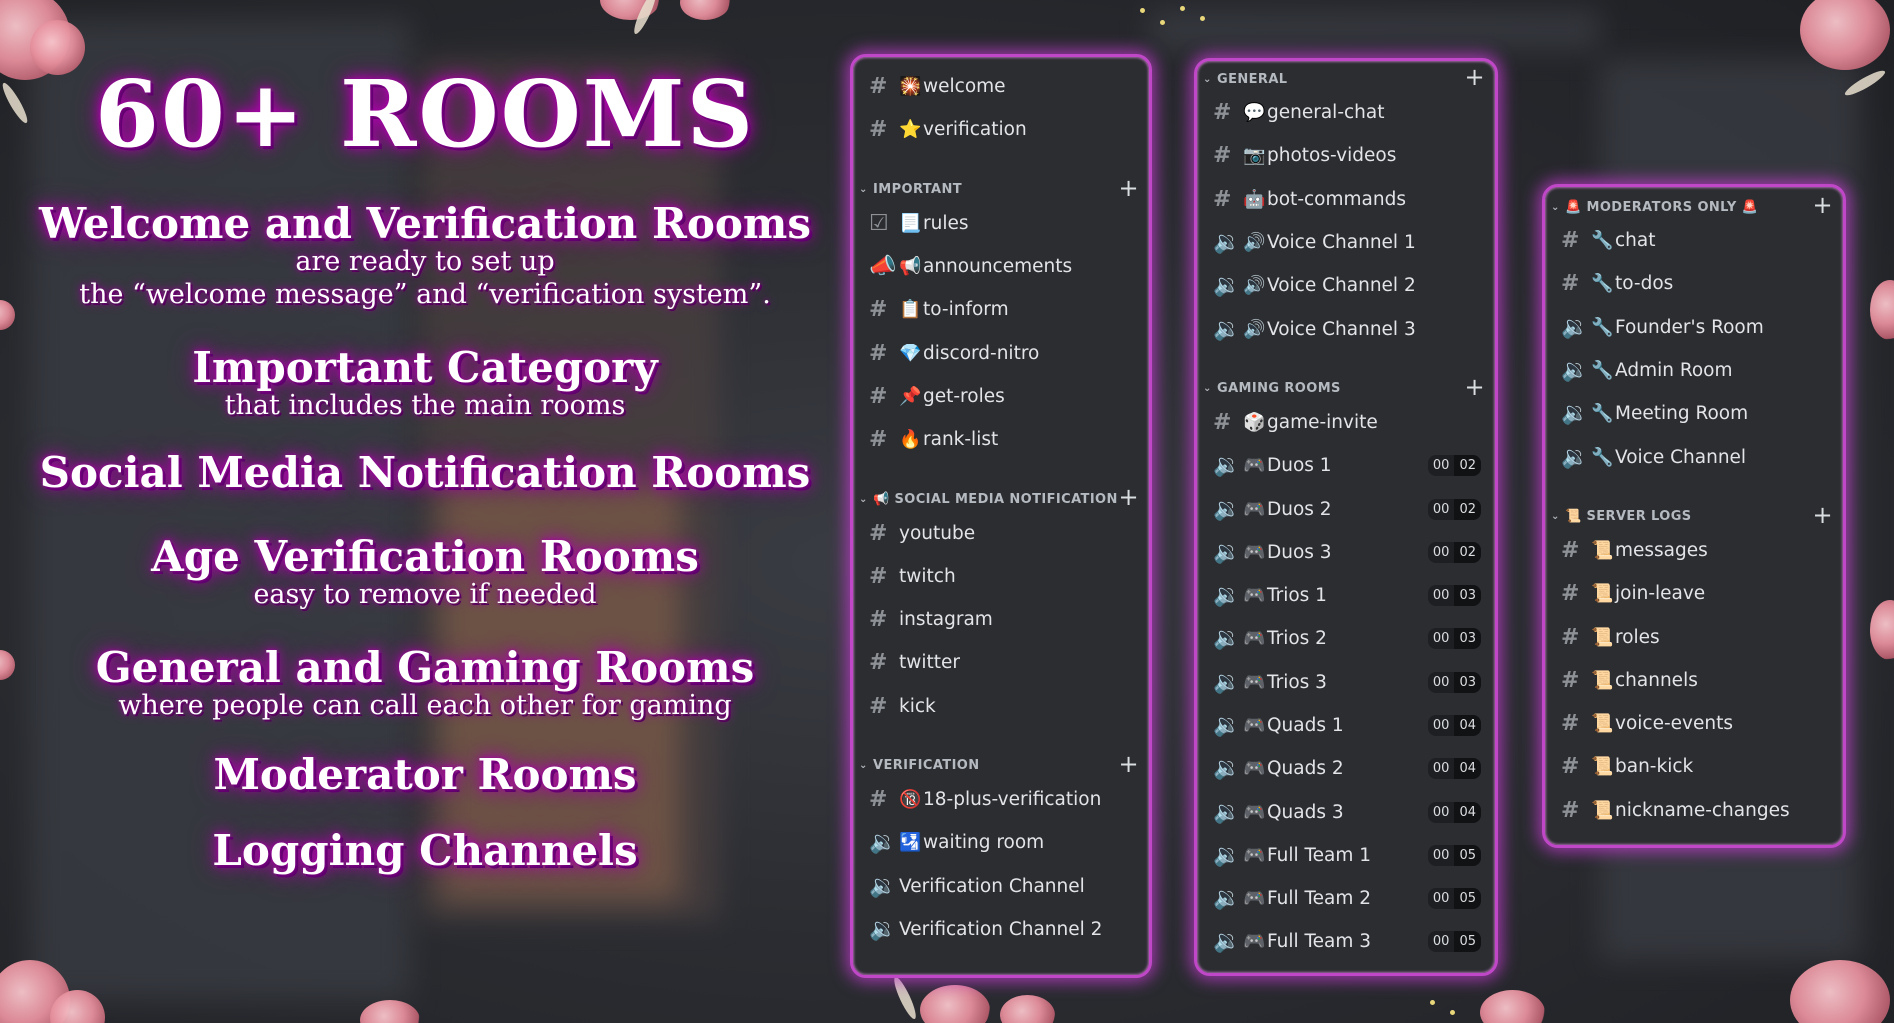  What do you see at coordinates (1332, 156) in the screenshot?
I see `channel-name: photos-videos` at bounding box center [1332, 156].